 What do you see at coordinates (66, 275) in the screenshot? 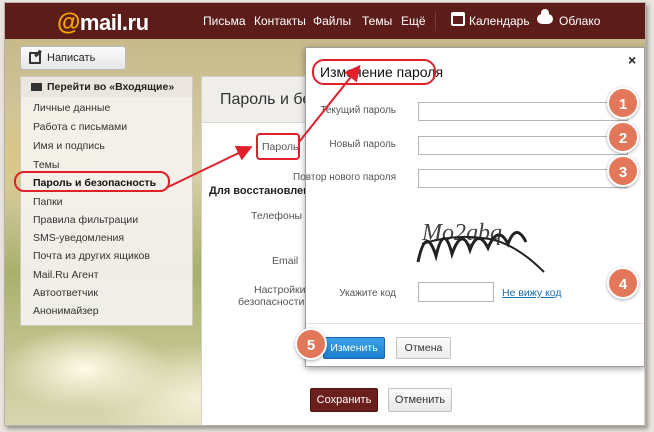
I see `sidebar-item-agent: Mail.Ru Агент` at bounding box center [66, 275].